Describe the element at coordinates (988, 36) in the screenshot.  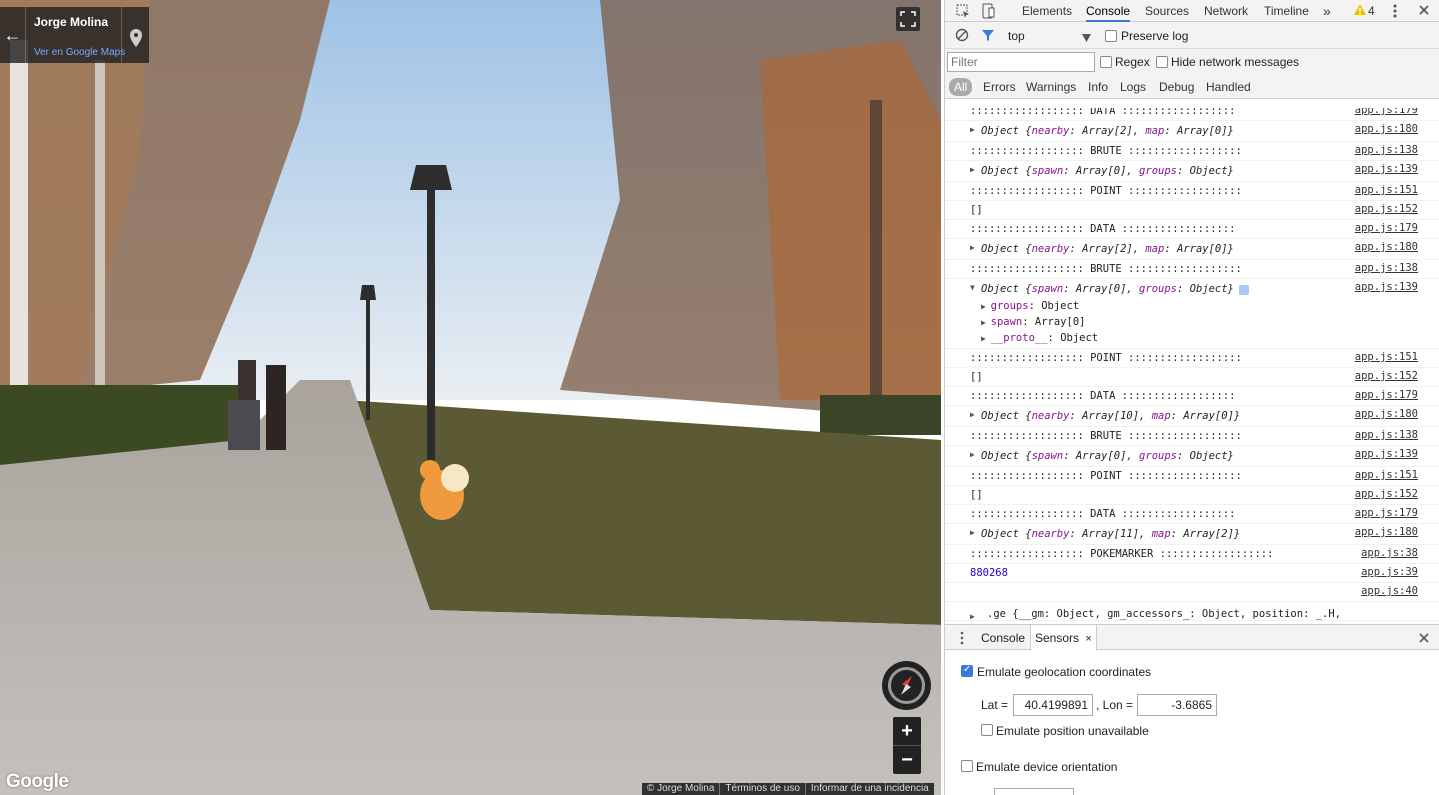
I see `filter-funnel-icon` at that location.